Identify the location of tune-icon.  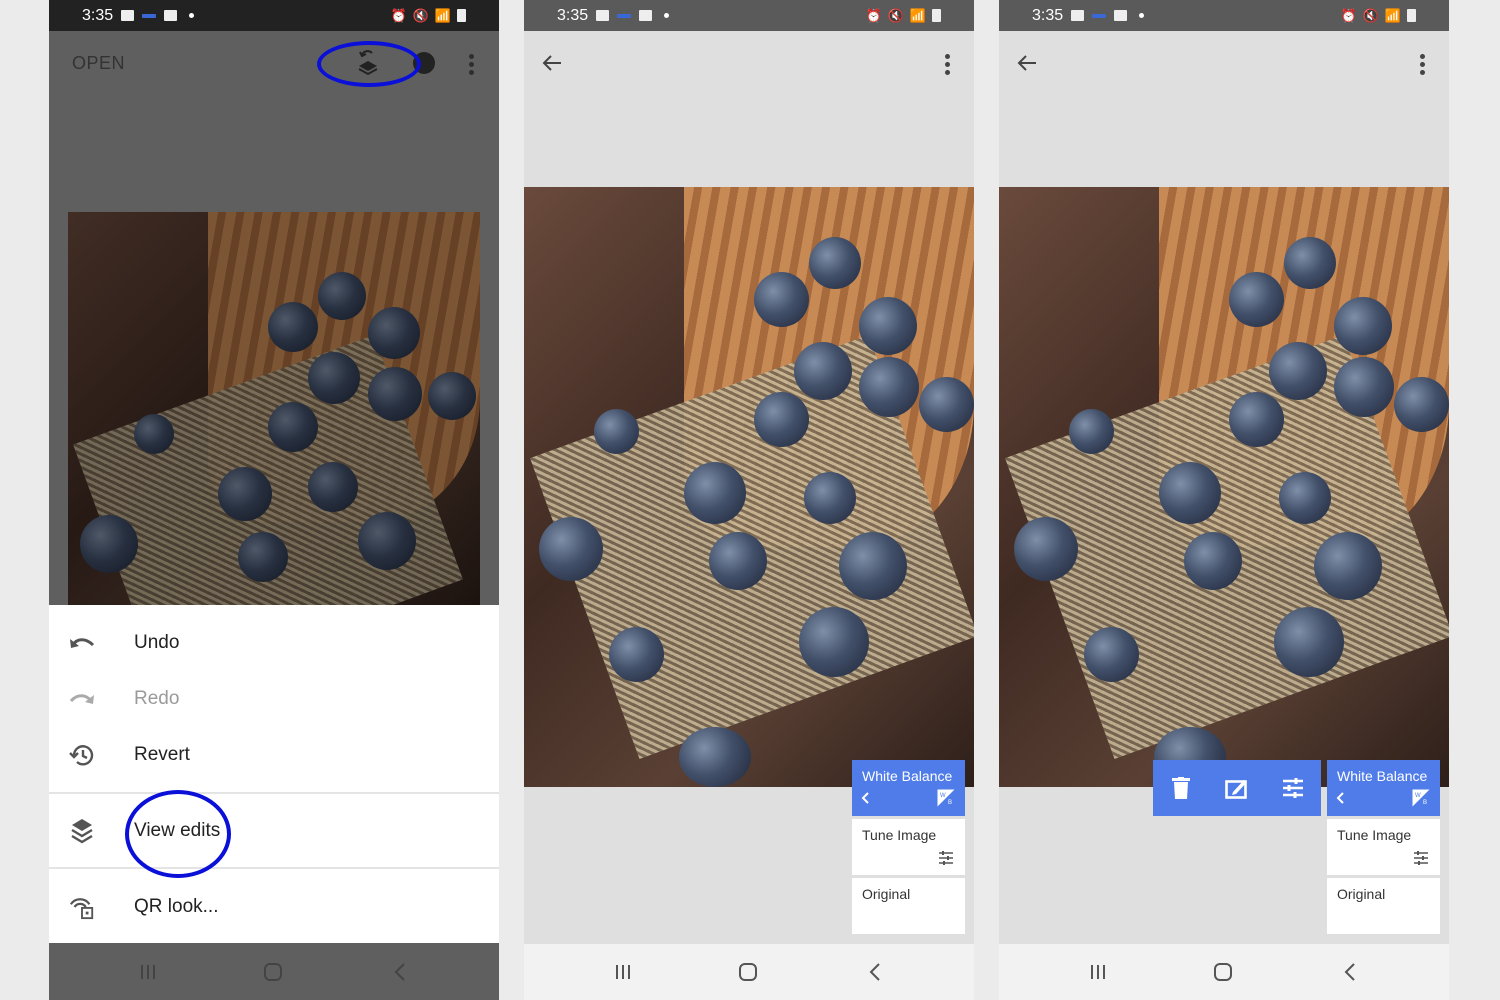
(946, 858).